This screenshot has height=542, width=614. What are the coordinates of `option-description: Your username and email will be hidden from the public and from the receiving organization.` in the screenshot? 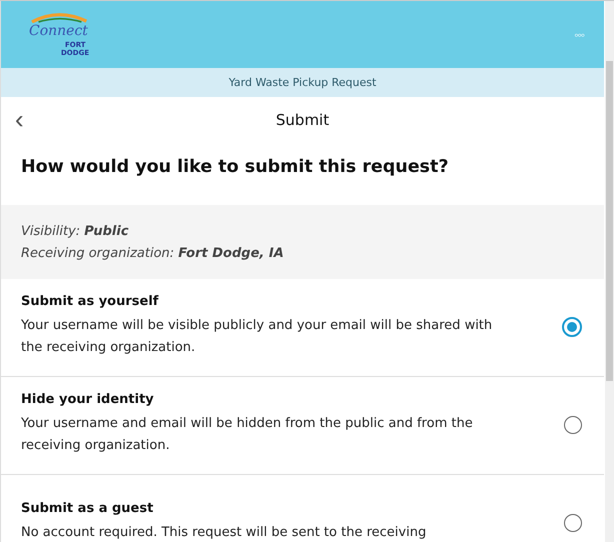 It's located at (247, 435).